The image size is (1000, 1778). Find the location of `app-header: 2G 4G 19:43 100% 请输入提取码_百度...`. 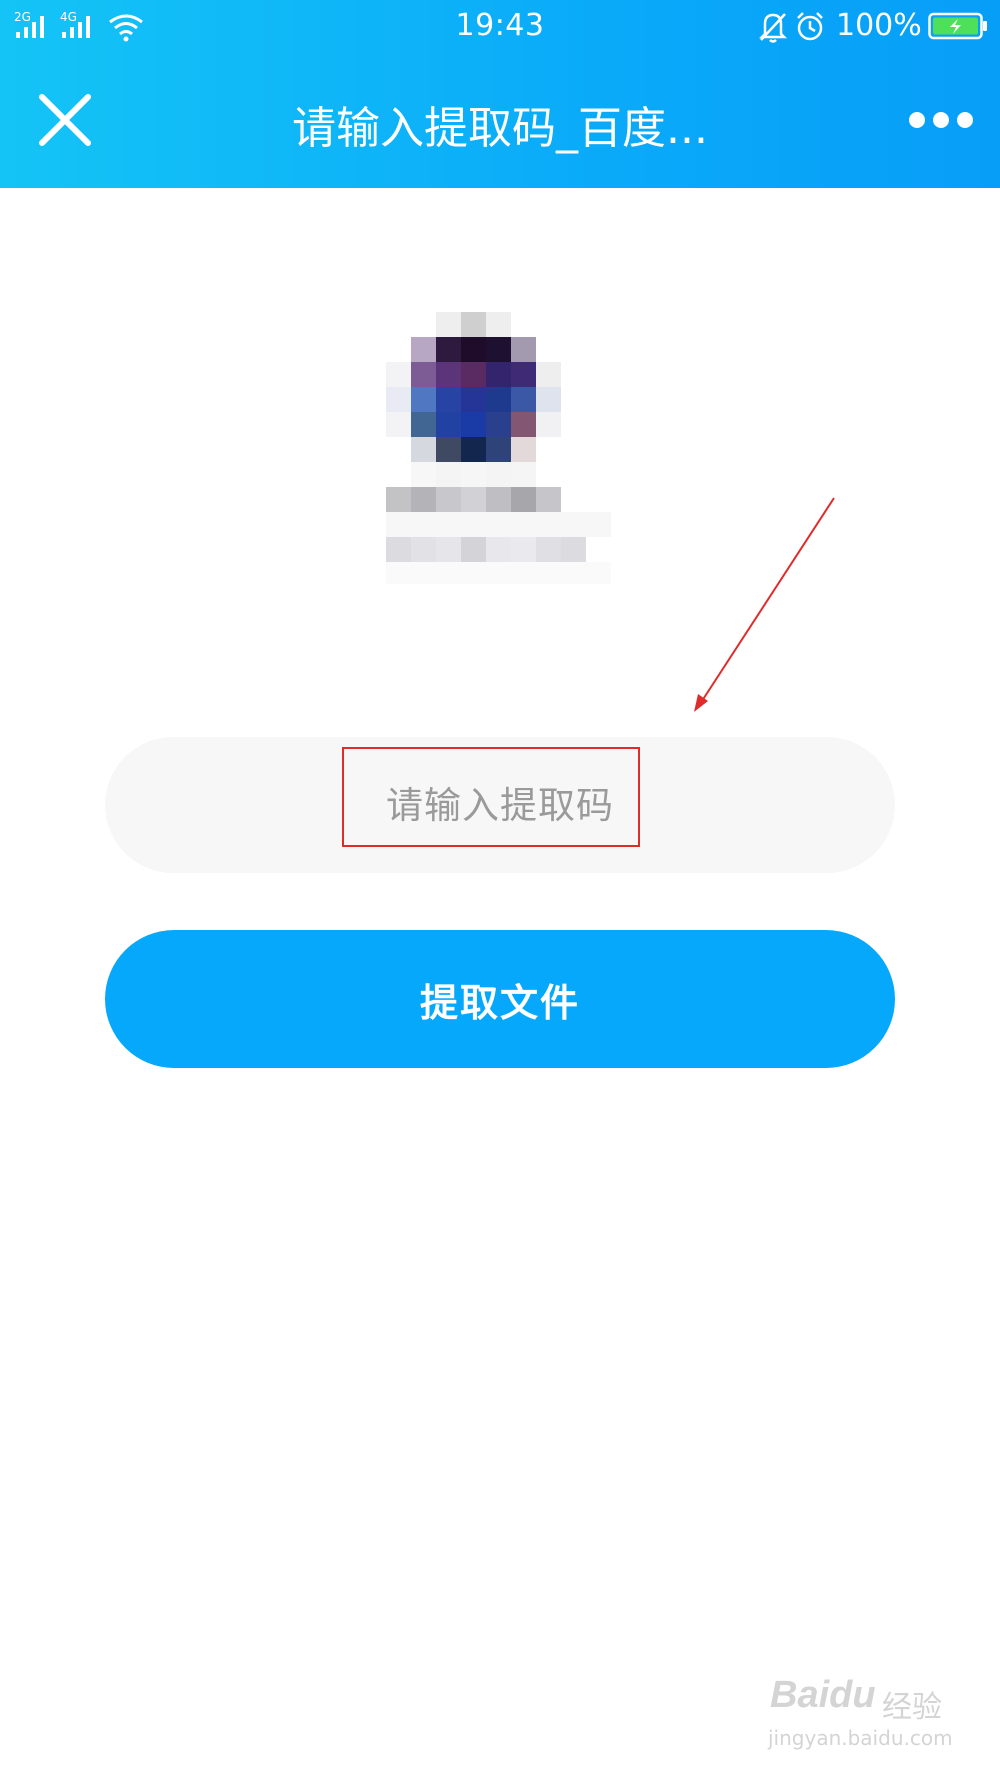

app-header: 2G 4G 19:43 100% 请输入提取码_百度... is located at coordinates (500, 94).